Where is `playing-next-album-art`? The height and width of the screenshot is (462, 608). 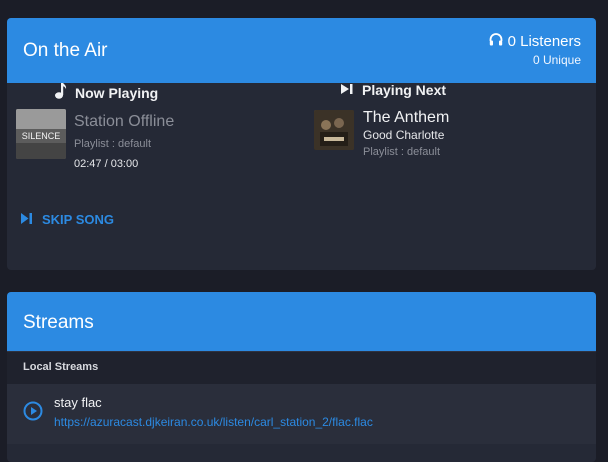
playing-next-album-art is located at coordinates (334, 130).